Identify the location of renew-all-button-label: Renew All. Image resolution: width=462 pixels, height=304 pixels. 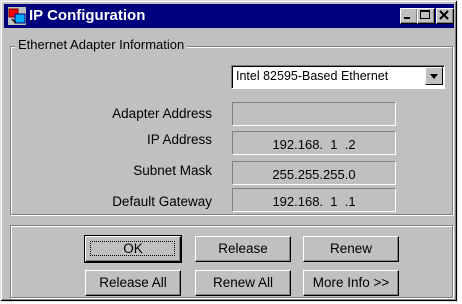
(243, 282).